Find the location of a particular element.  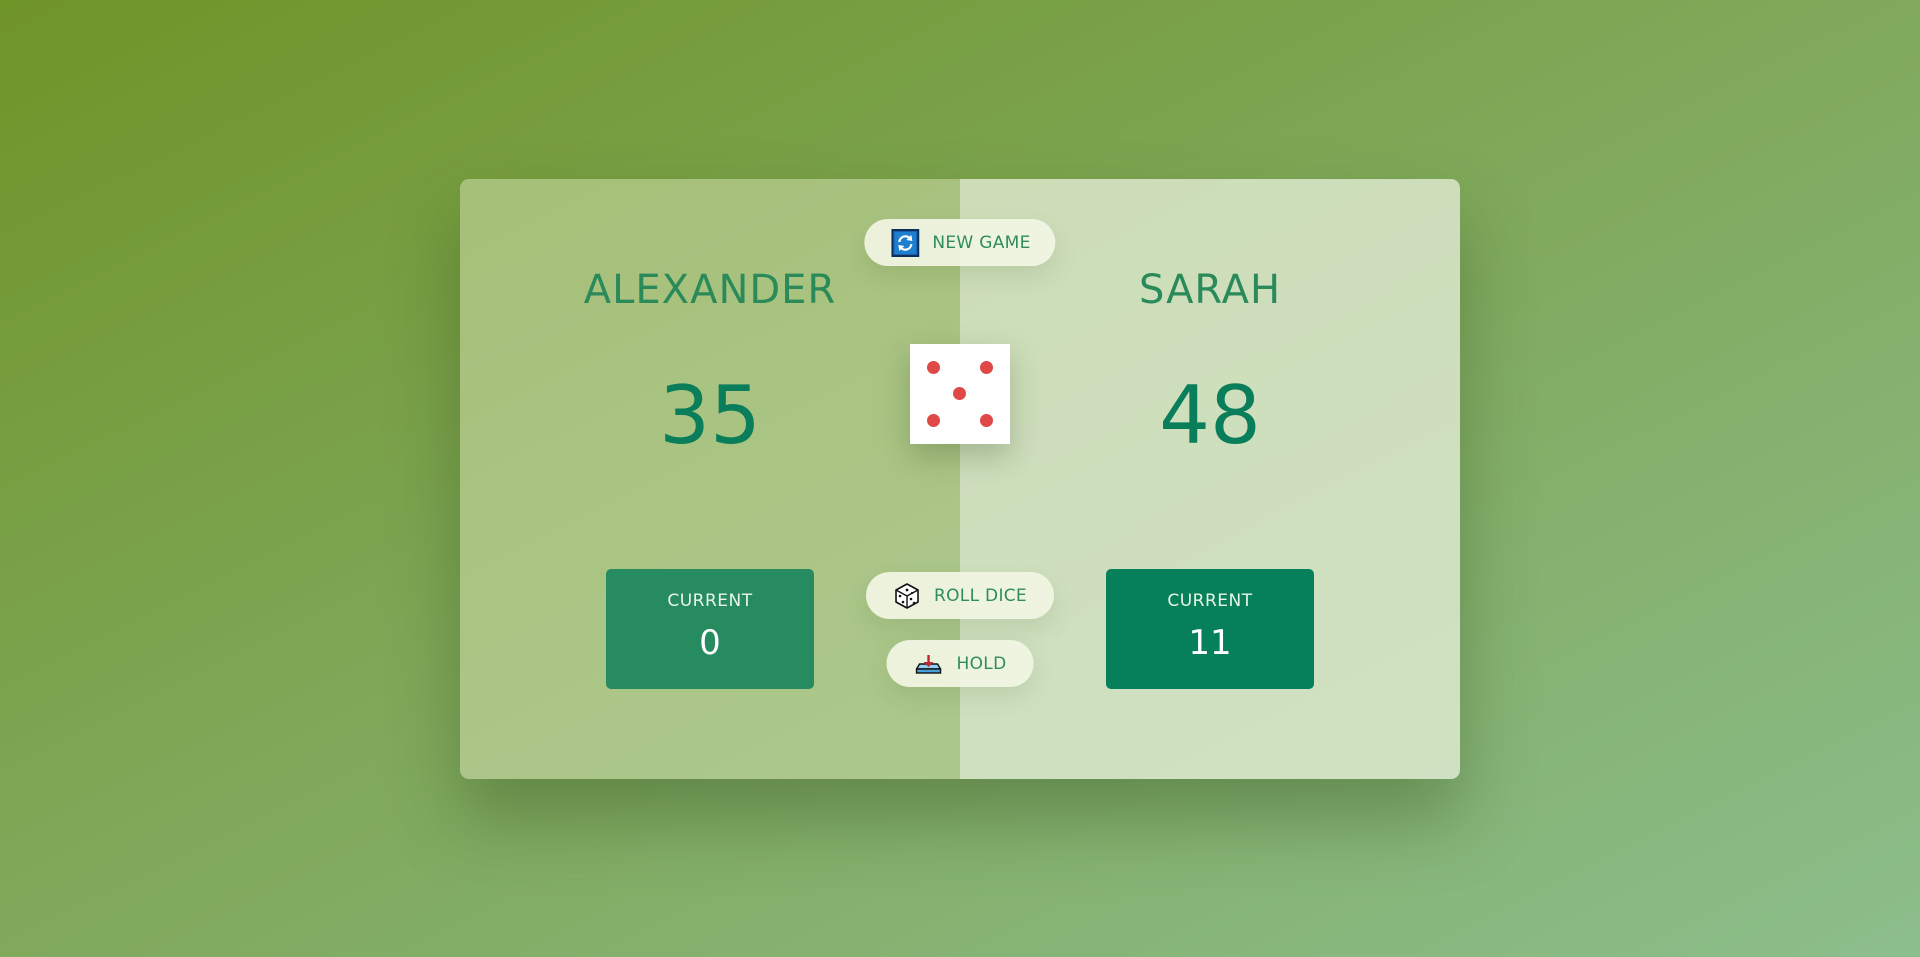

new-game-button: NEW GAME is located at coordinates (960, 242).